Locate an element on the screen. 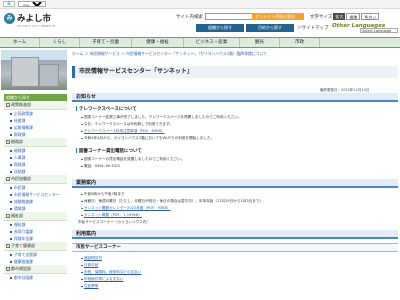  sidebar-item: 長寿介護課 is located at coordinates (35, 231).